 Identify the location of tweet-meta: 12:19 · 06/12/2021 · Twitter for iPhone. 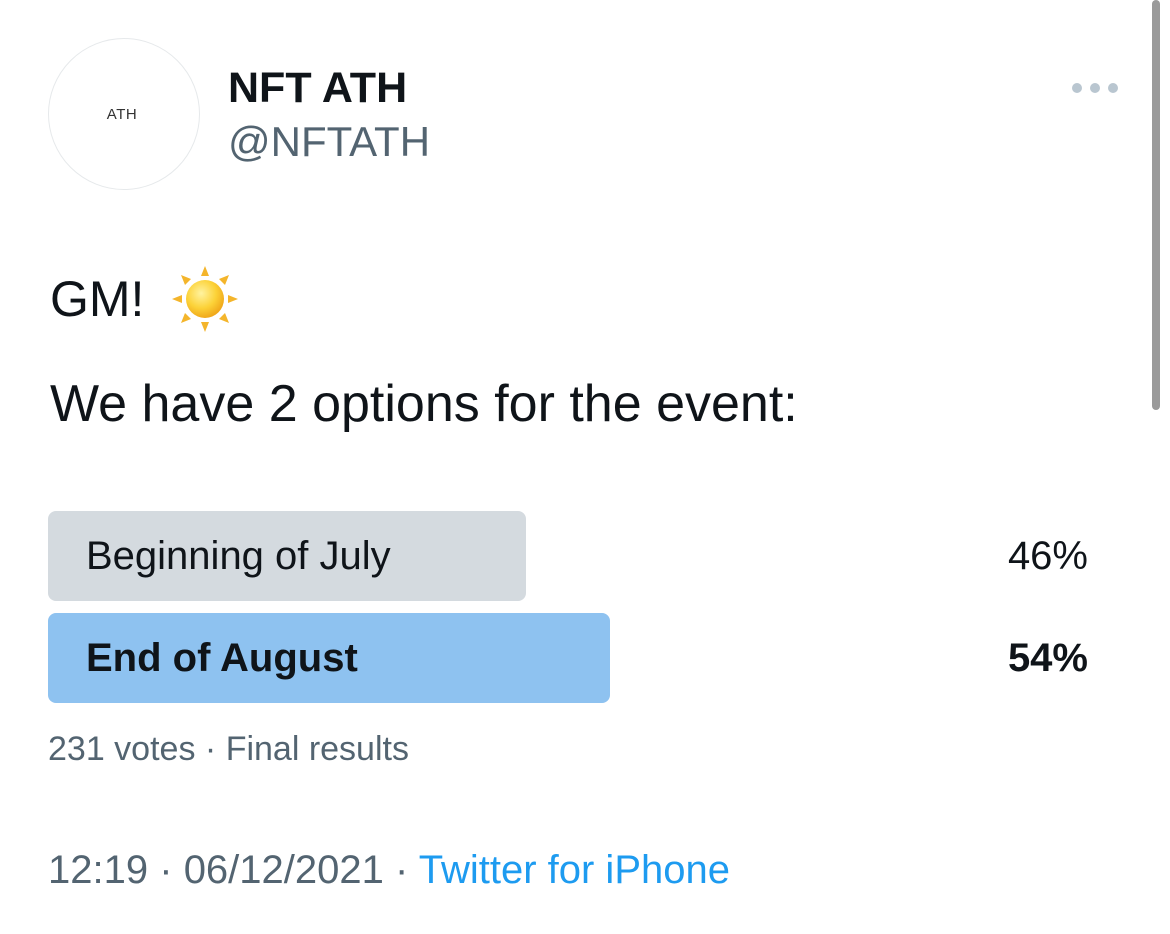
(389, 870).